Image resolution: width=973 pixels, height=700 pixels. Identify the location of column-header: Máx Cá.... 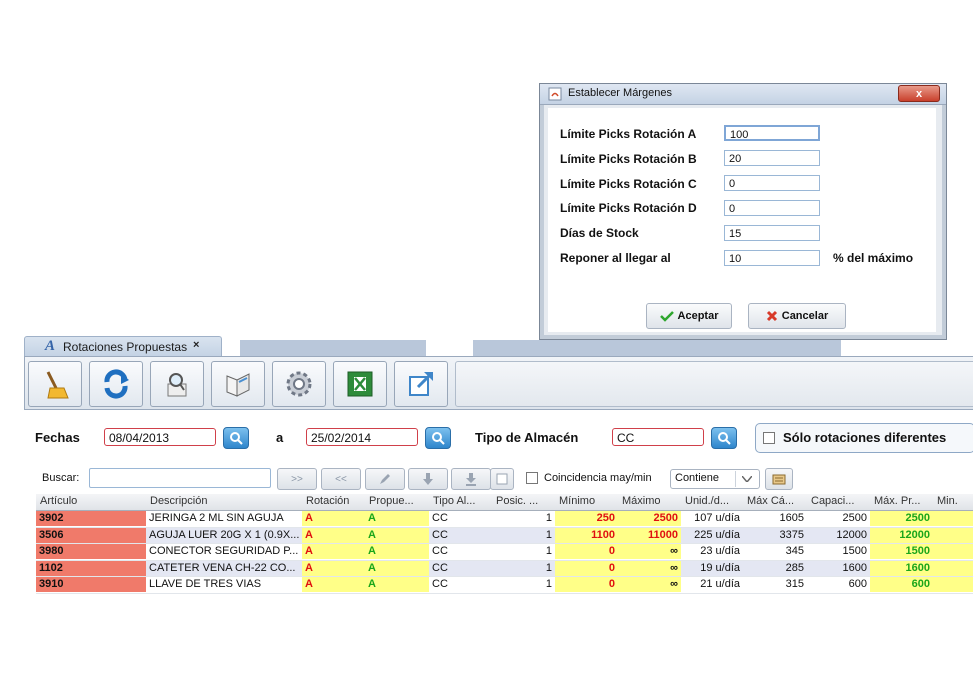
(770, 501).